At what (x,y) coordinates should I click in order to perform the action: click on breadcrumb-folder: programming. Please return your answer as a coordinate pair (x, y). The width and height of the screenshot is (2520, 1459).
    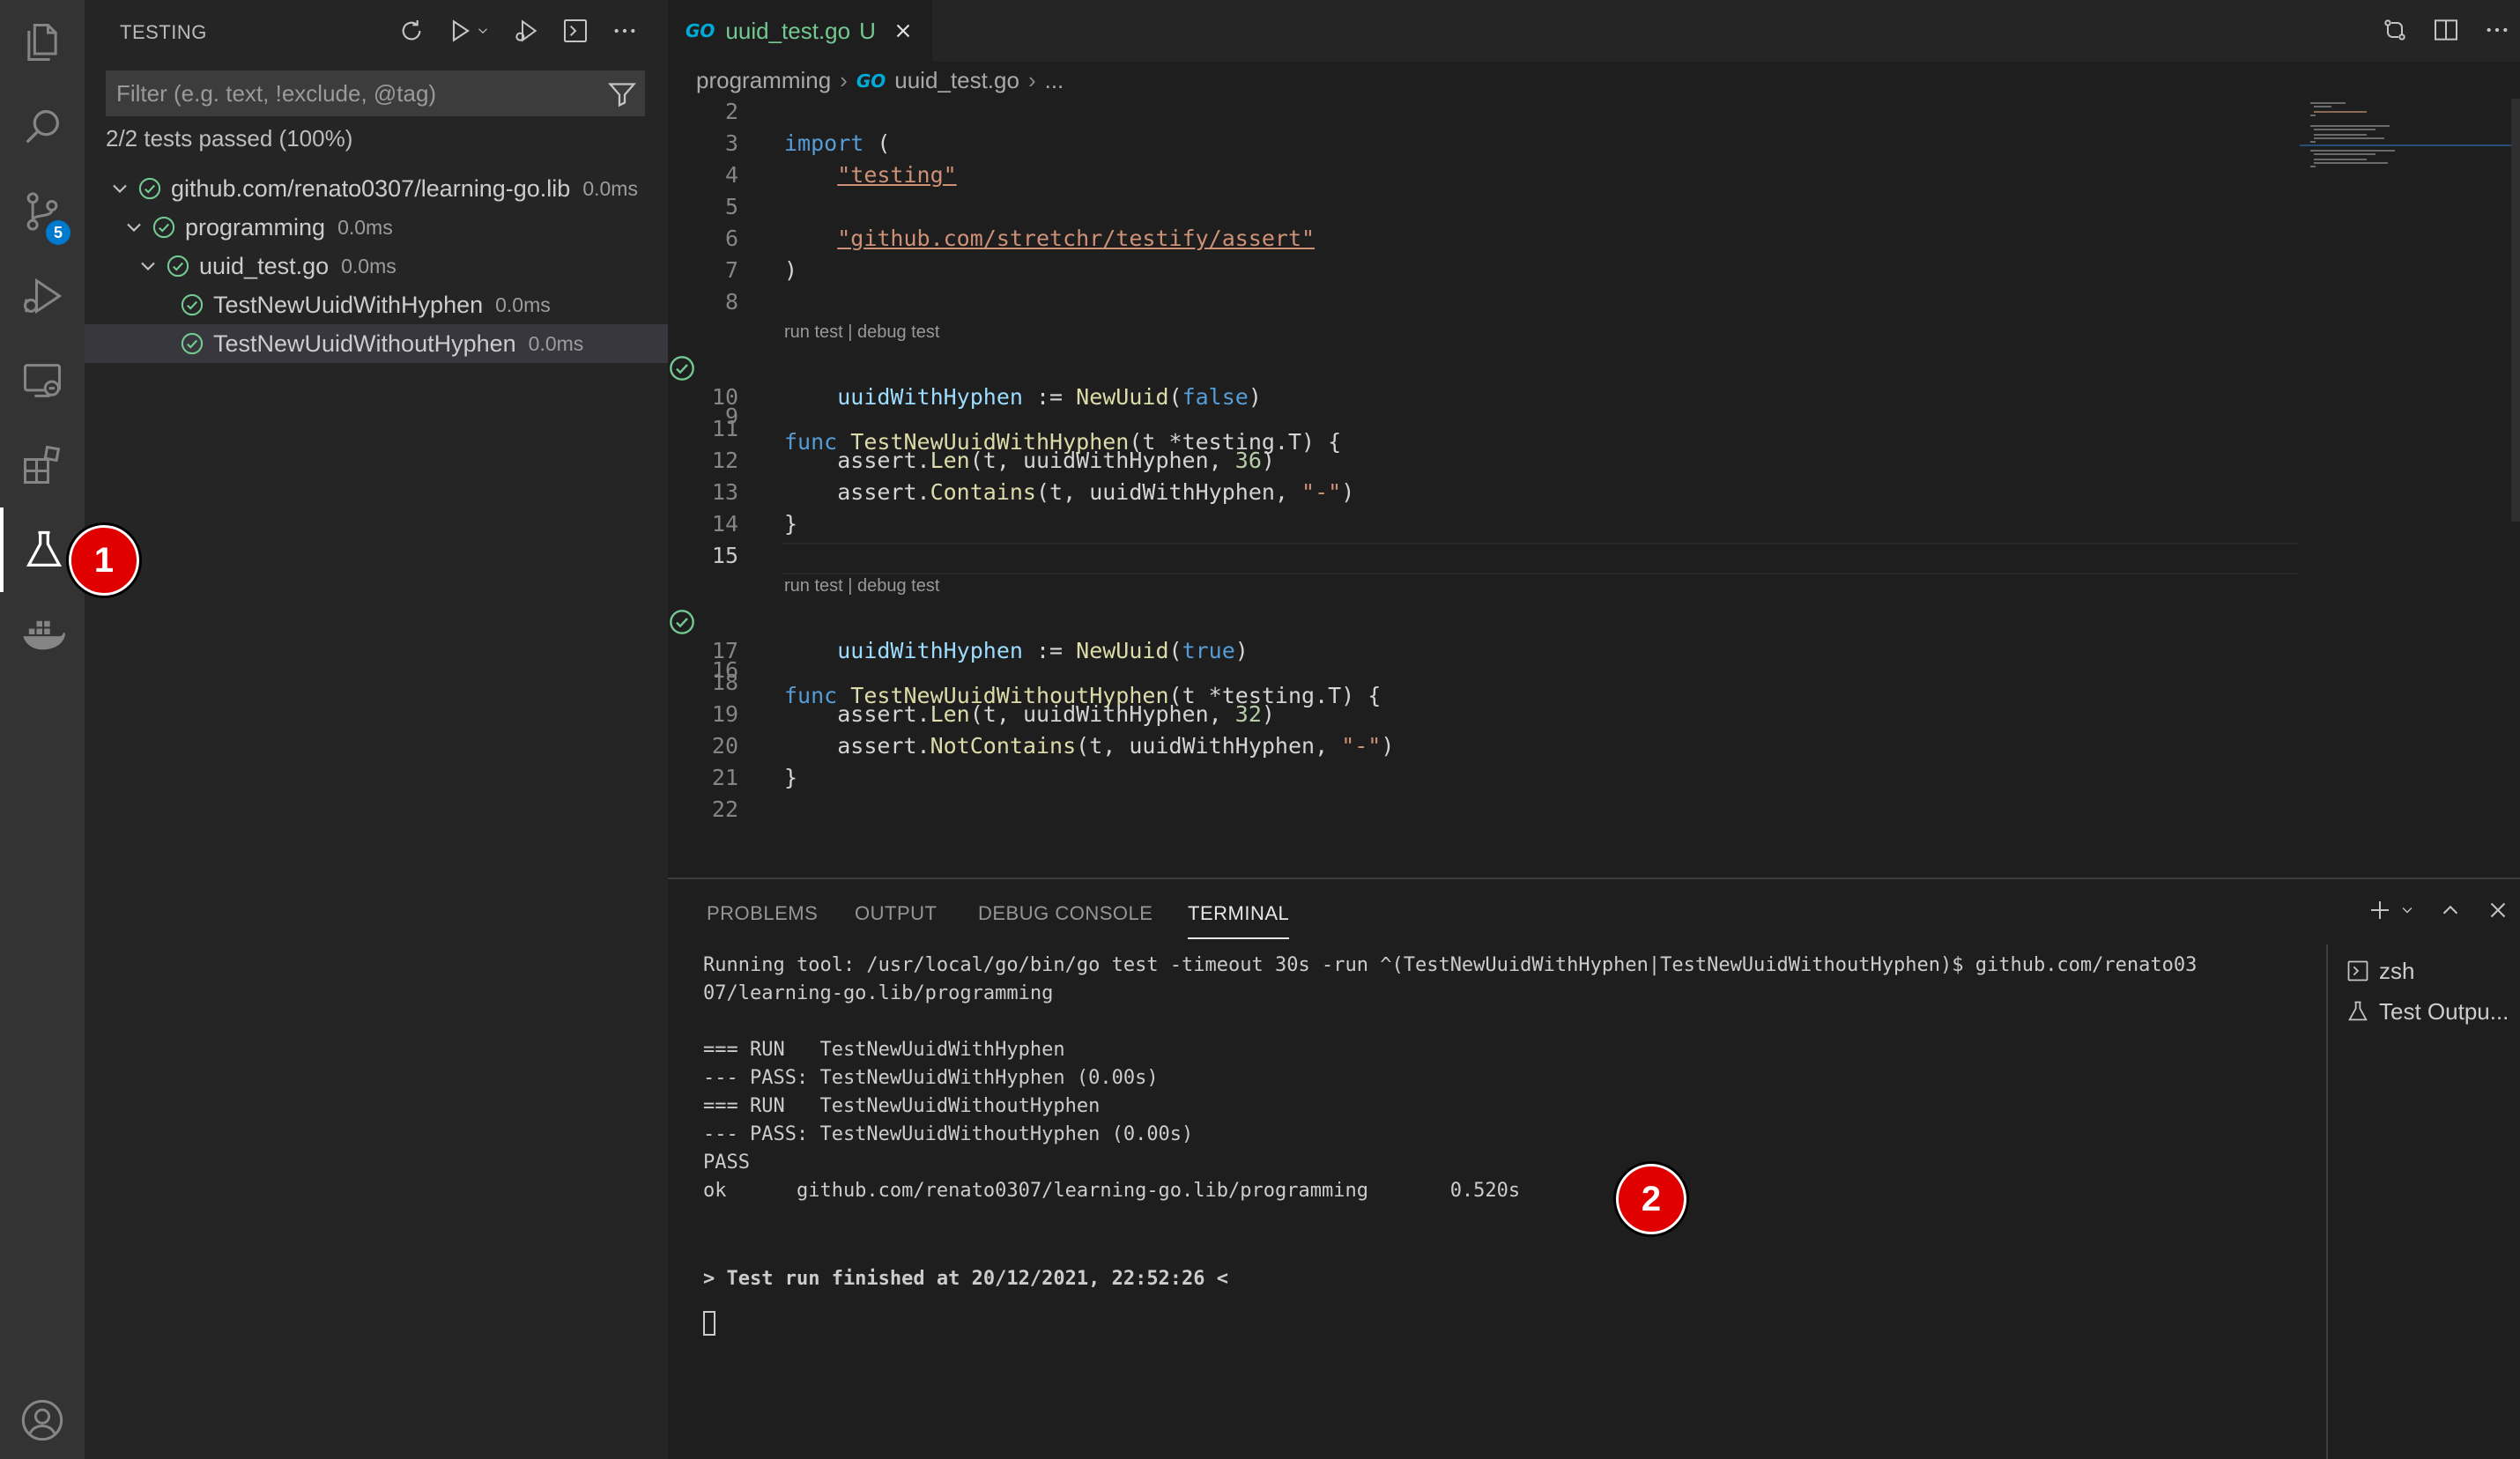
    Looking at the image, I should click on (763, 81).